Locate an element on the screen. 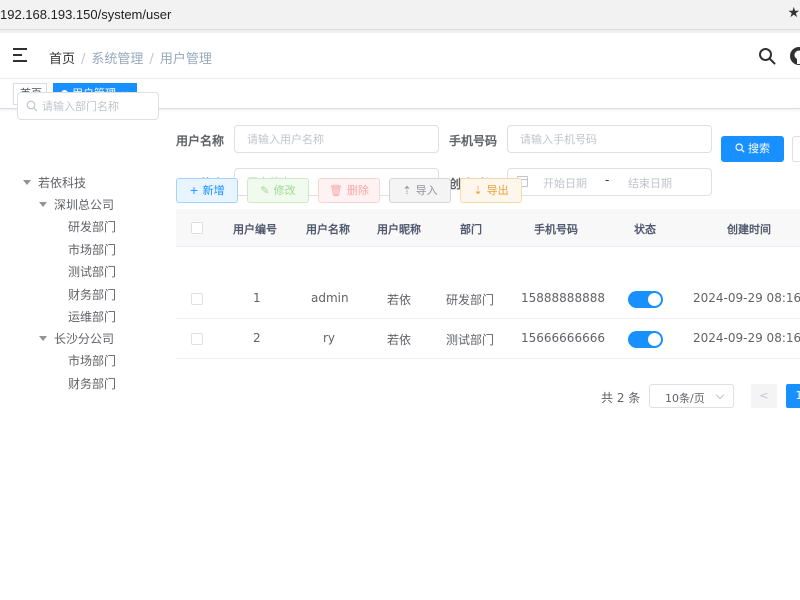  export-button: ⇣ 导出 is located at coordinates (491, 190).